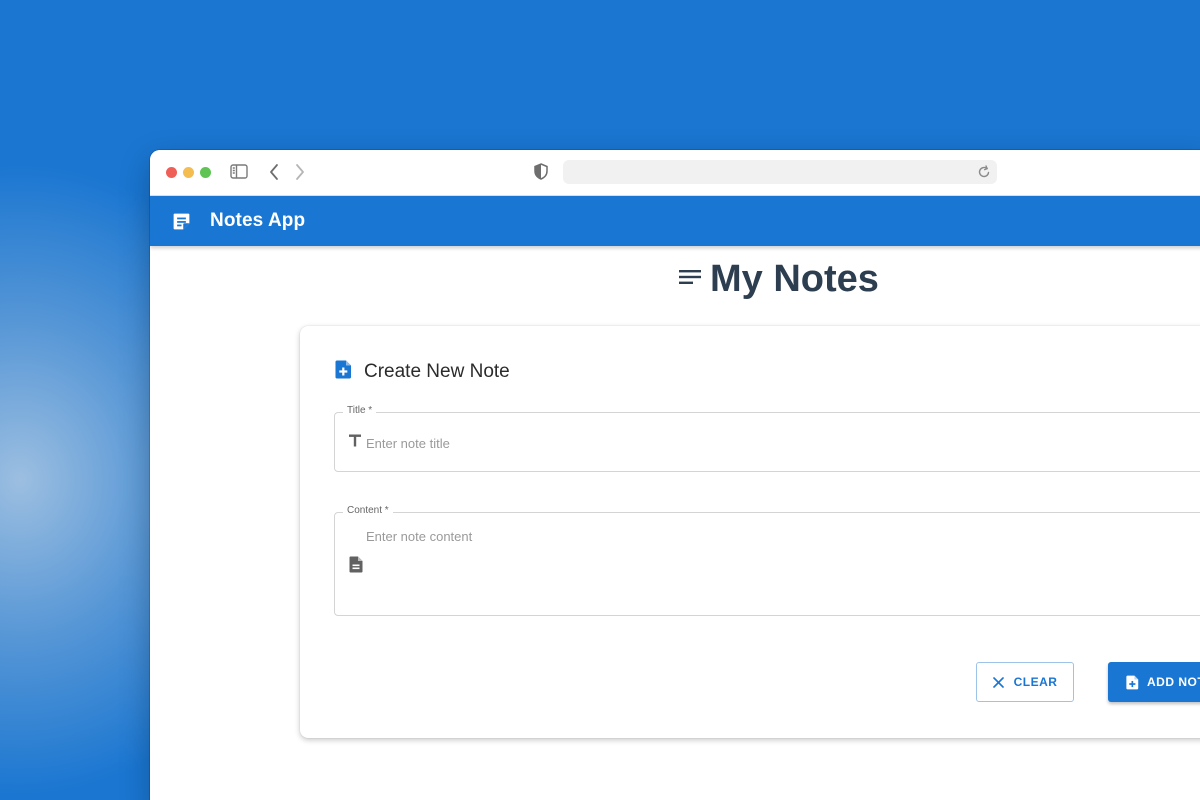 The width and height of the screenshot is (1200, 800). I want to click on sidebar-toggle-icon, so click(239, 174).